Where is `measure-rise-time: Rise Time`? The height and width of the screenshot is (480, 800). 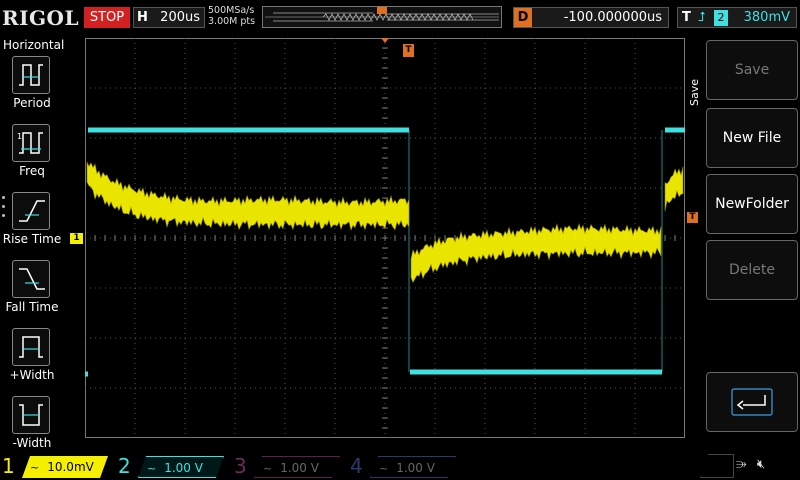 measure-rise-time: Rise Time is located at coordinates (32, 225).